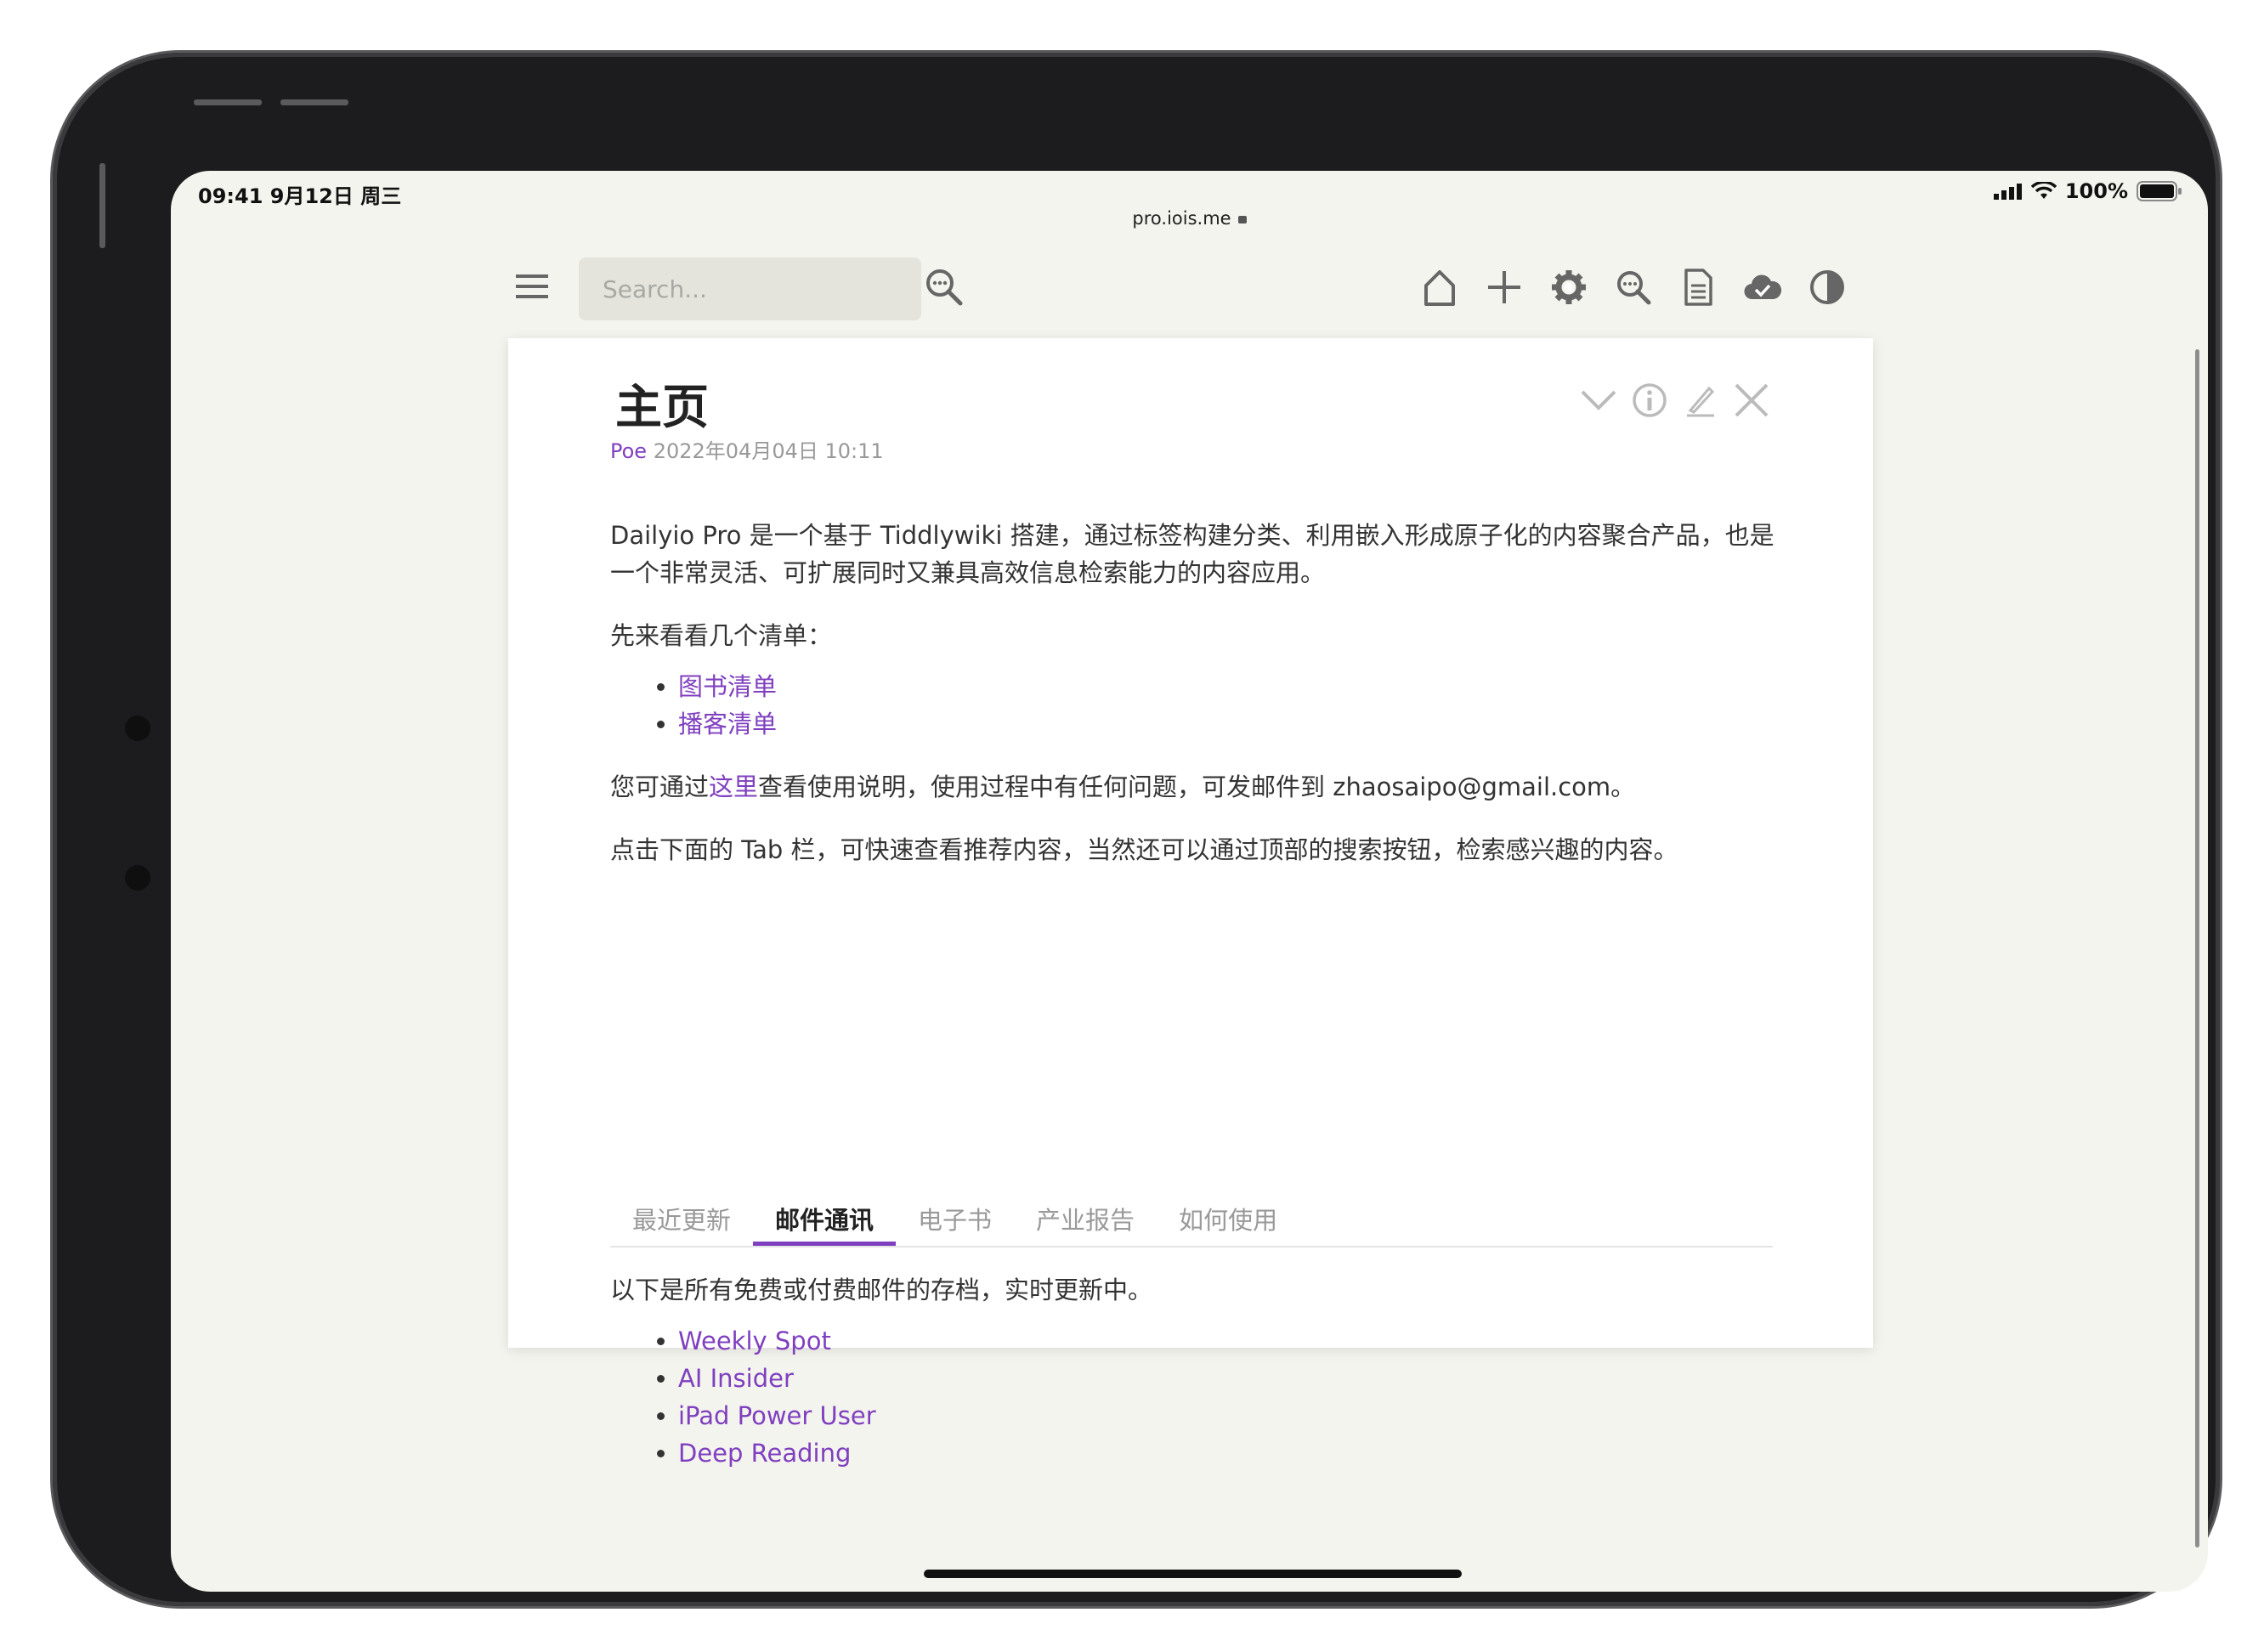 The width and height of the screenshot is (2264, 1652). I want to click on list-item: iPad Power User, so click(1230, 1415).